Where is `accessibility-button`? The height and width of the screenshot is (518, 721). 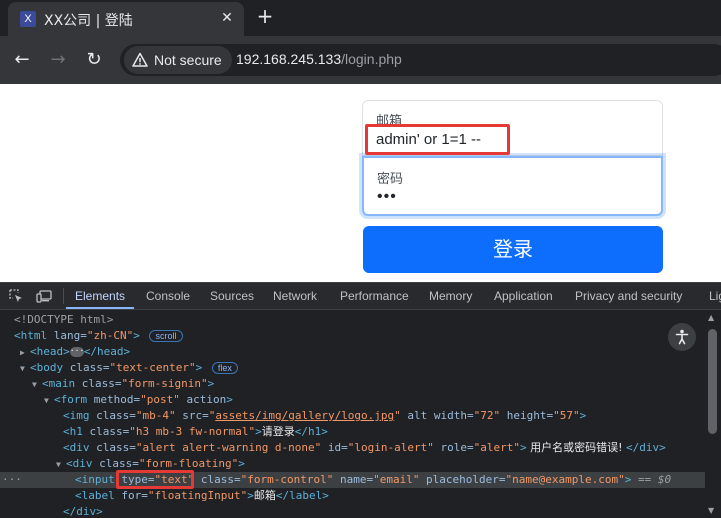
accessibility-button is located at coordinates (682, 337).